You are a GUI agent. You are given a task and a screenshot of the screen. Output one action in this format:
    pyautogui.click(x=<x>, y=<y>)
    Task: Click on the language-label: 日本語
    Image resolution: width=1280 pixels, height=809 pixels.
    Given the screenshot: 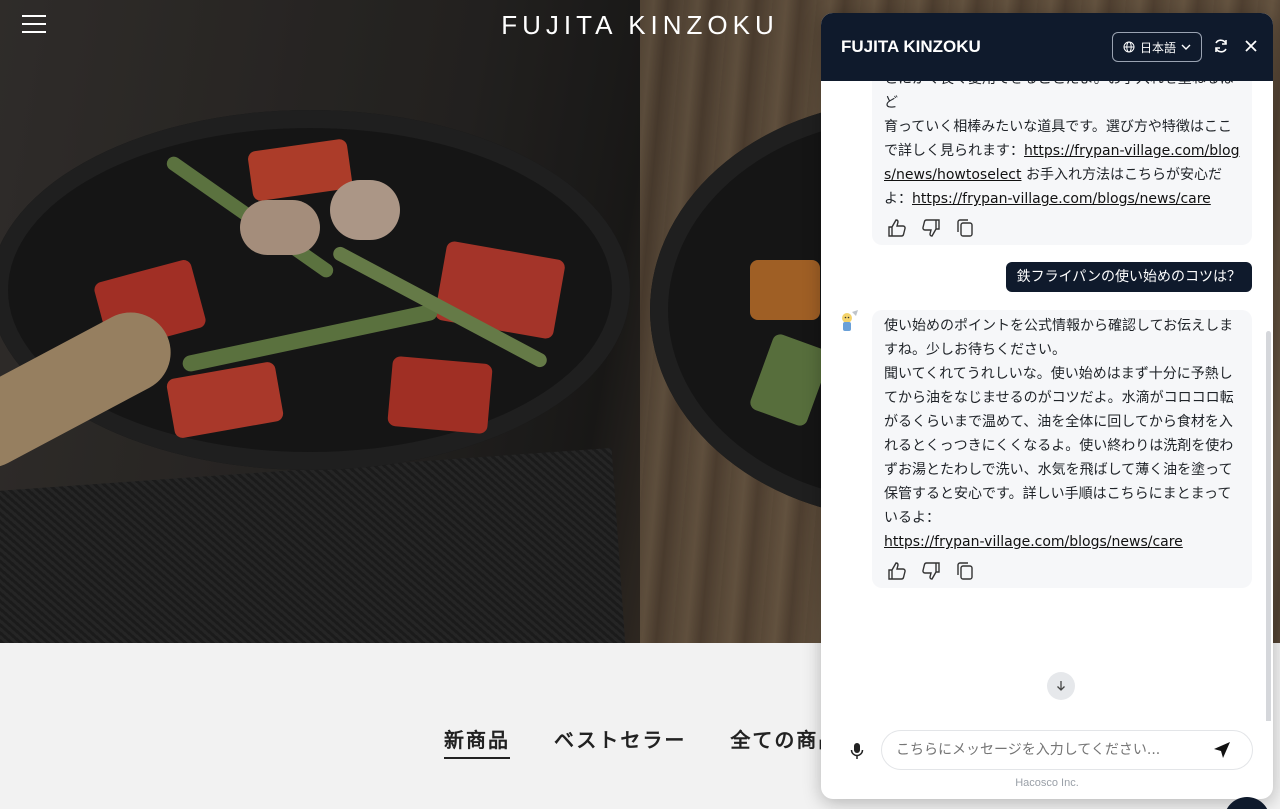 What is the action you would take?
    pyautogui.click(x=1157, y=47)
    